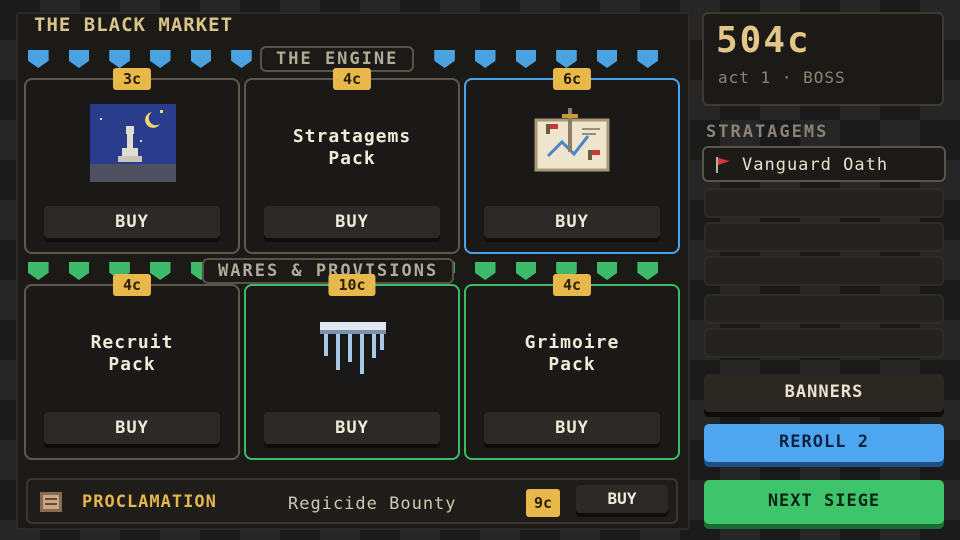 The image size is (960, 540). What do you see at coordinates (352, 285) in the screenshot?
I see `price-tag: 10c` at bounding box center [352, 285].